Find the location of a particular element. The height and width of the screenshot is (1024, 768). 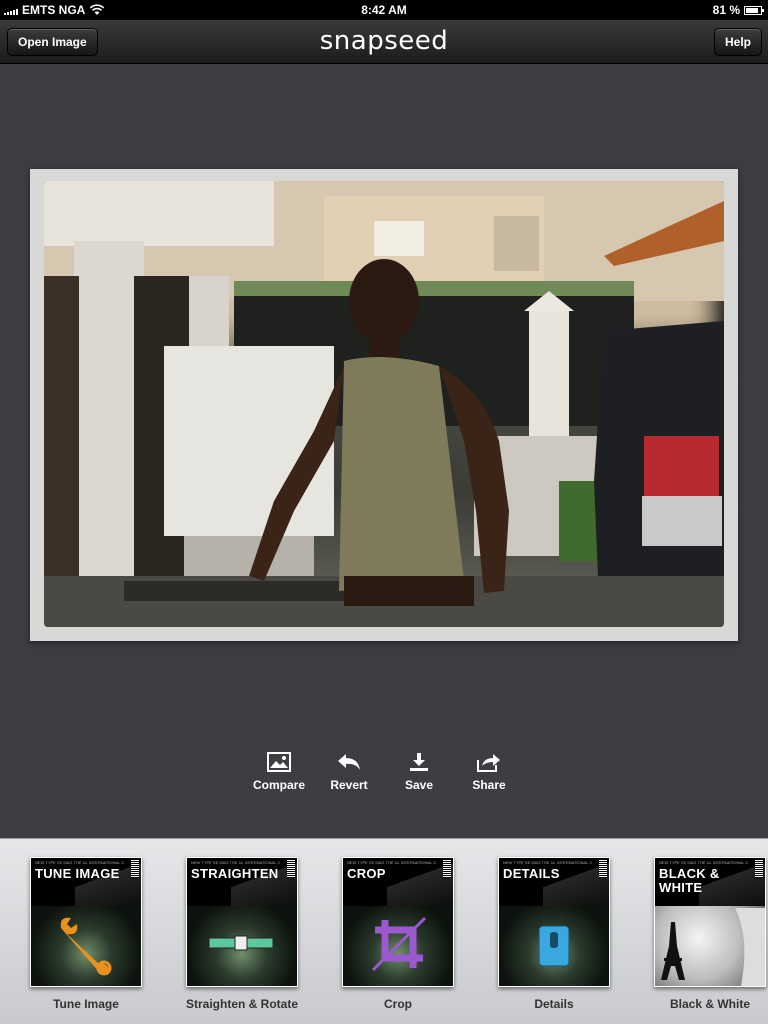

filter-label-crop: Crop is located at coordinates (398, 1004).